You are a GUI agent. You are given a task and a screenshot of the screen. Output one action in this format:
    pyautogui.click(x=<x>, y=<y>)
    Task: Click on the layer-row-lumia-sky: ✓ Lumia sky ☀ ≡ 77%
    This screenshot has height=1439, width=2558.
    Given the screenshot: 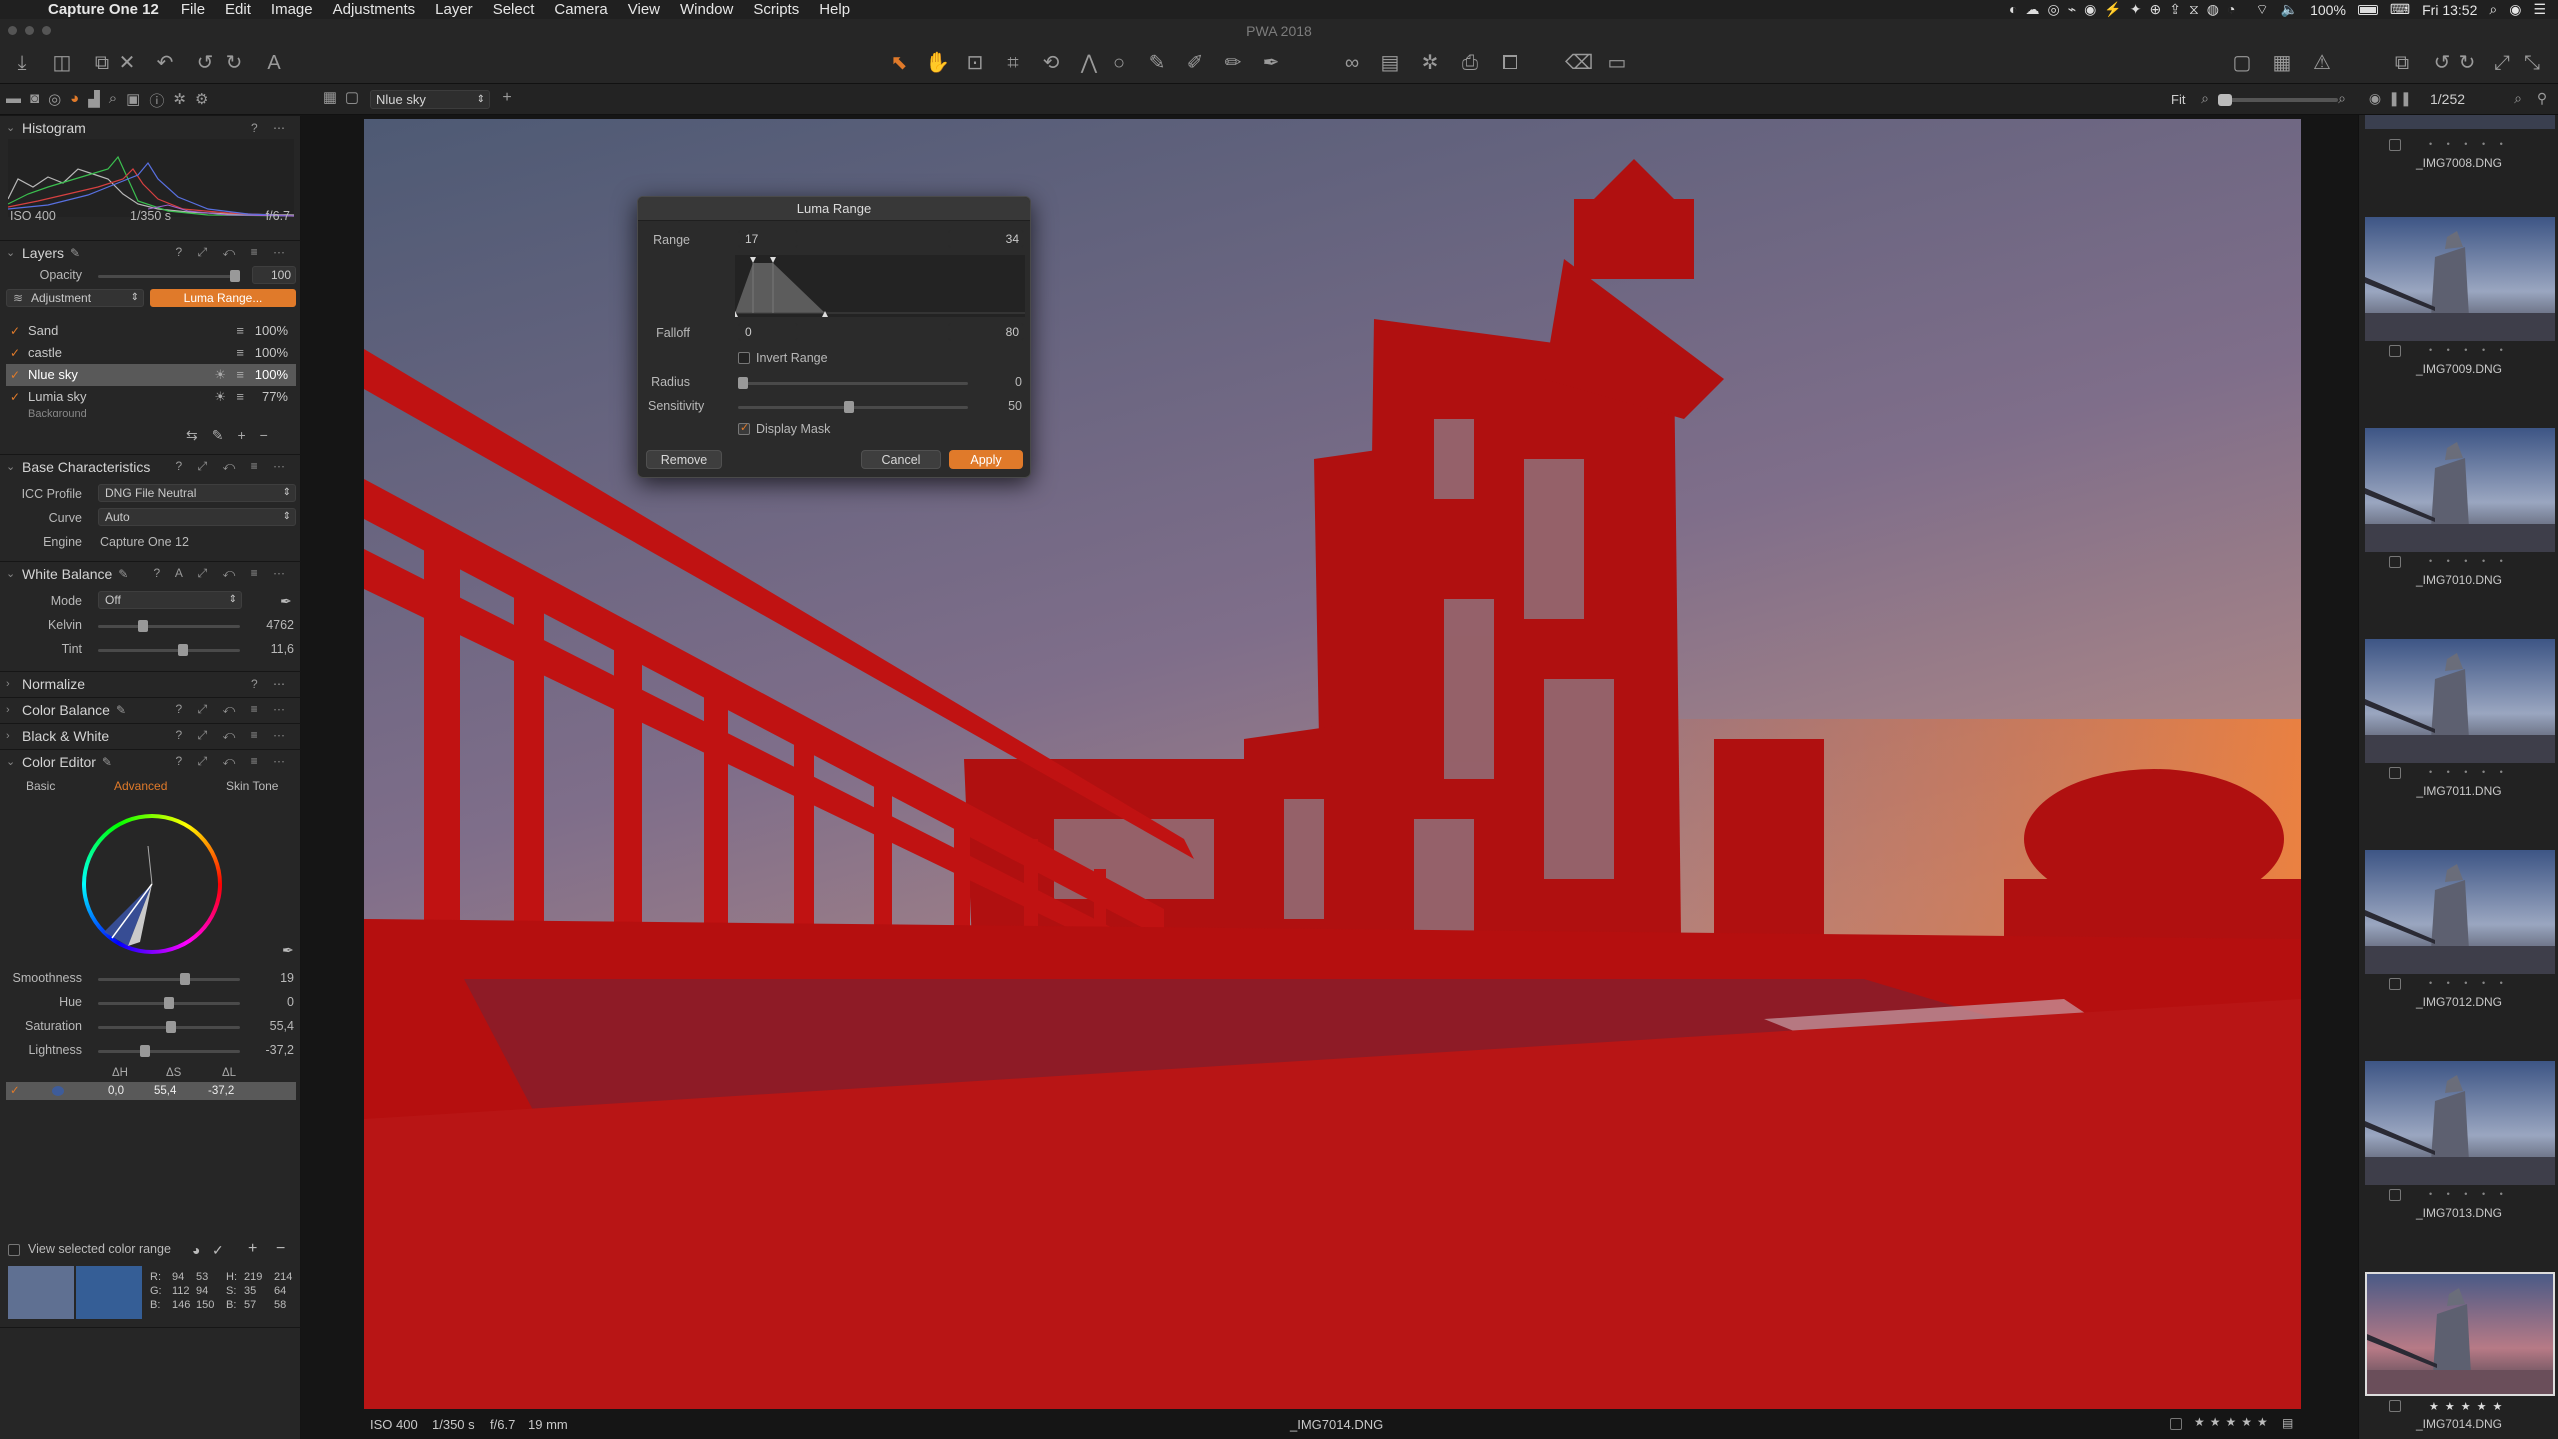 What is the action you would take?
    pyautogui.click(x=151, y=397)
    